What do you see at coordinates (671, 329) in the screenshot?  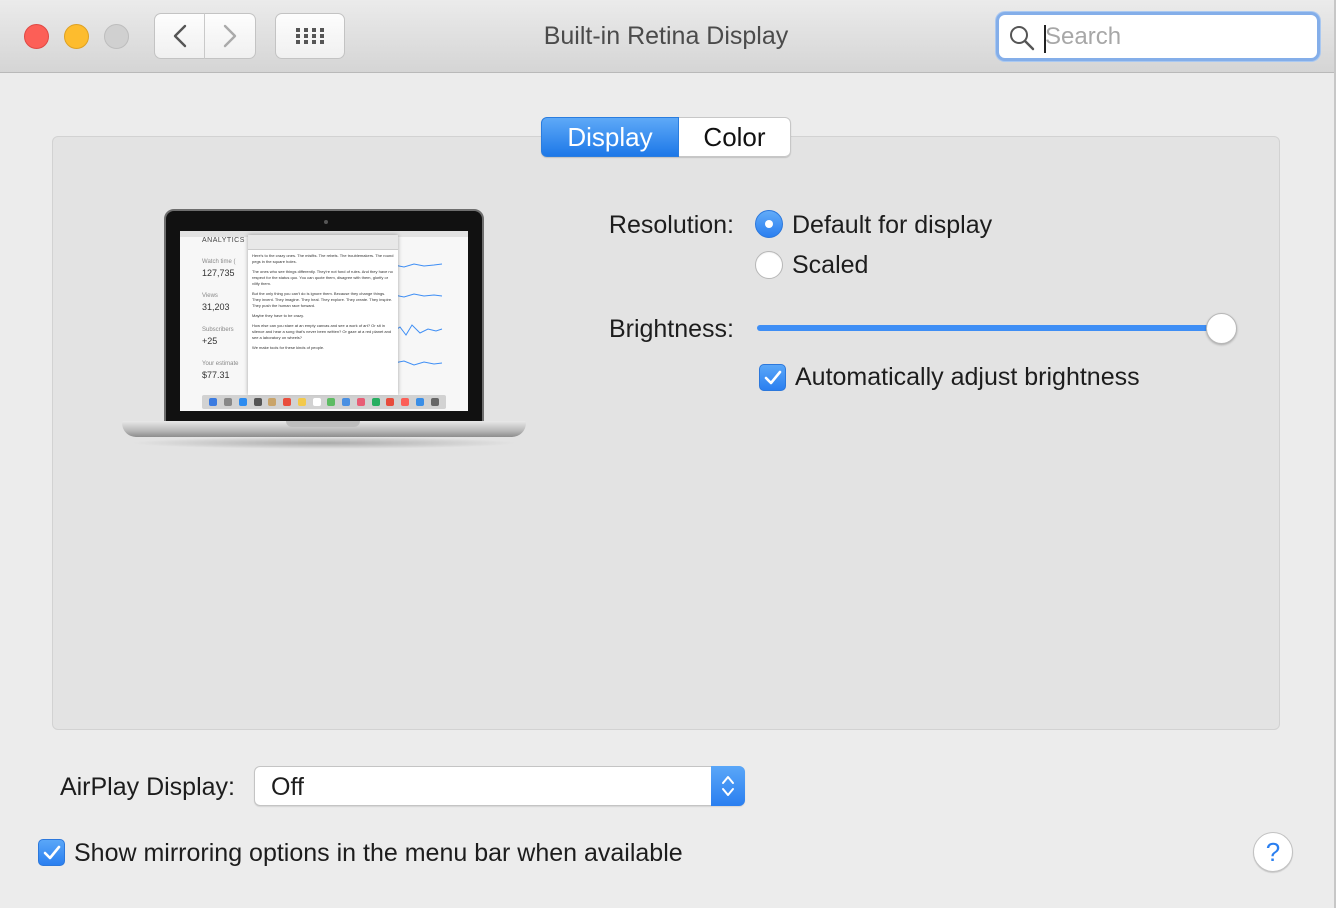 I see `brightness-label: Brightness:` at bounding box center [671, 329].